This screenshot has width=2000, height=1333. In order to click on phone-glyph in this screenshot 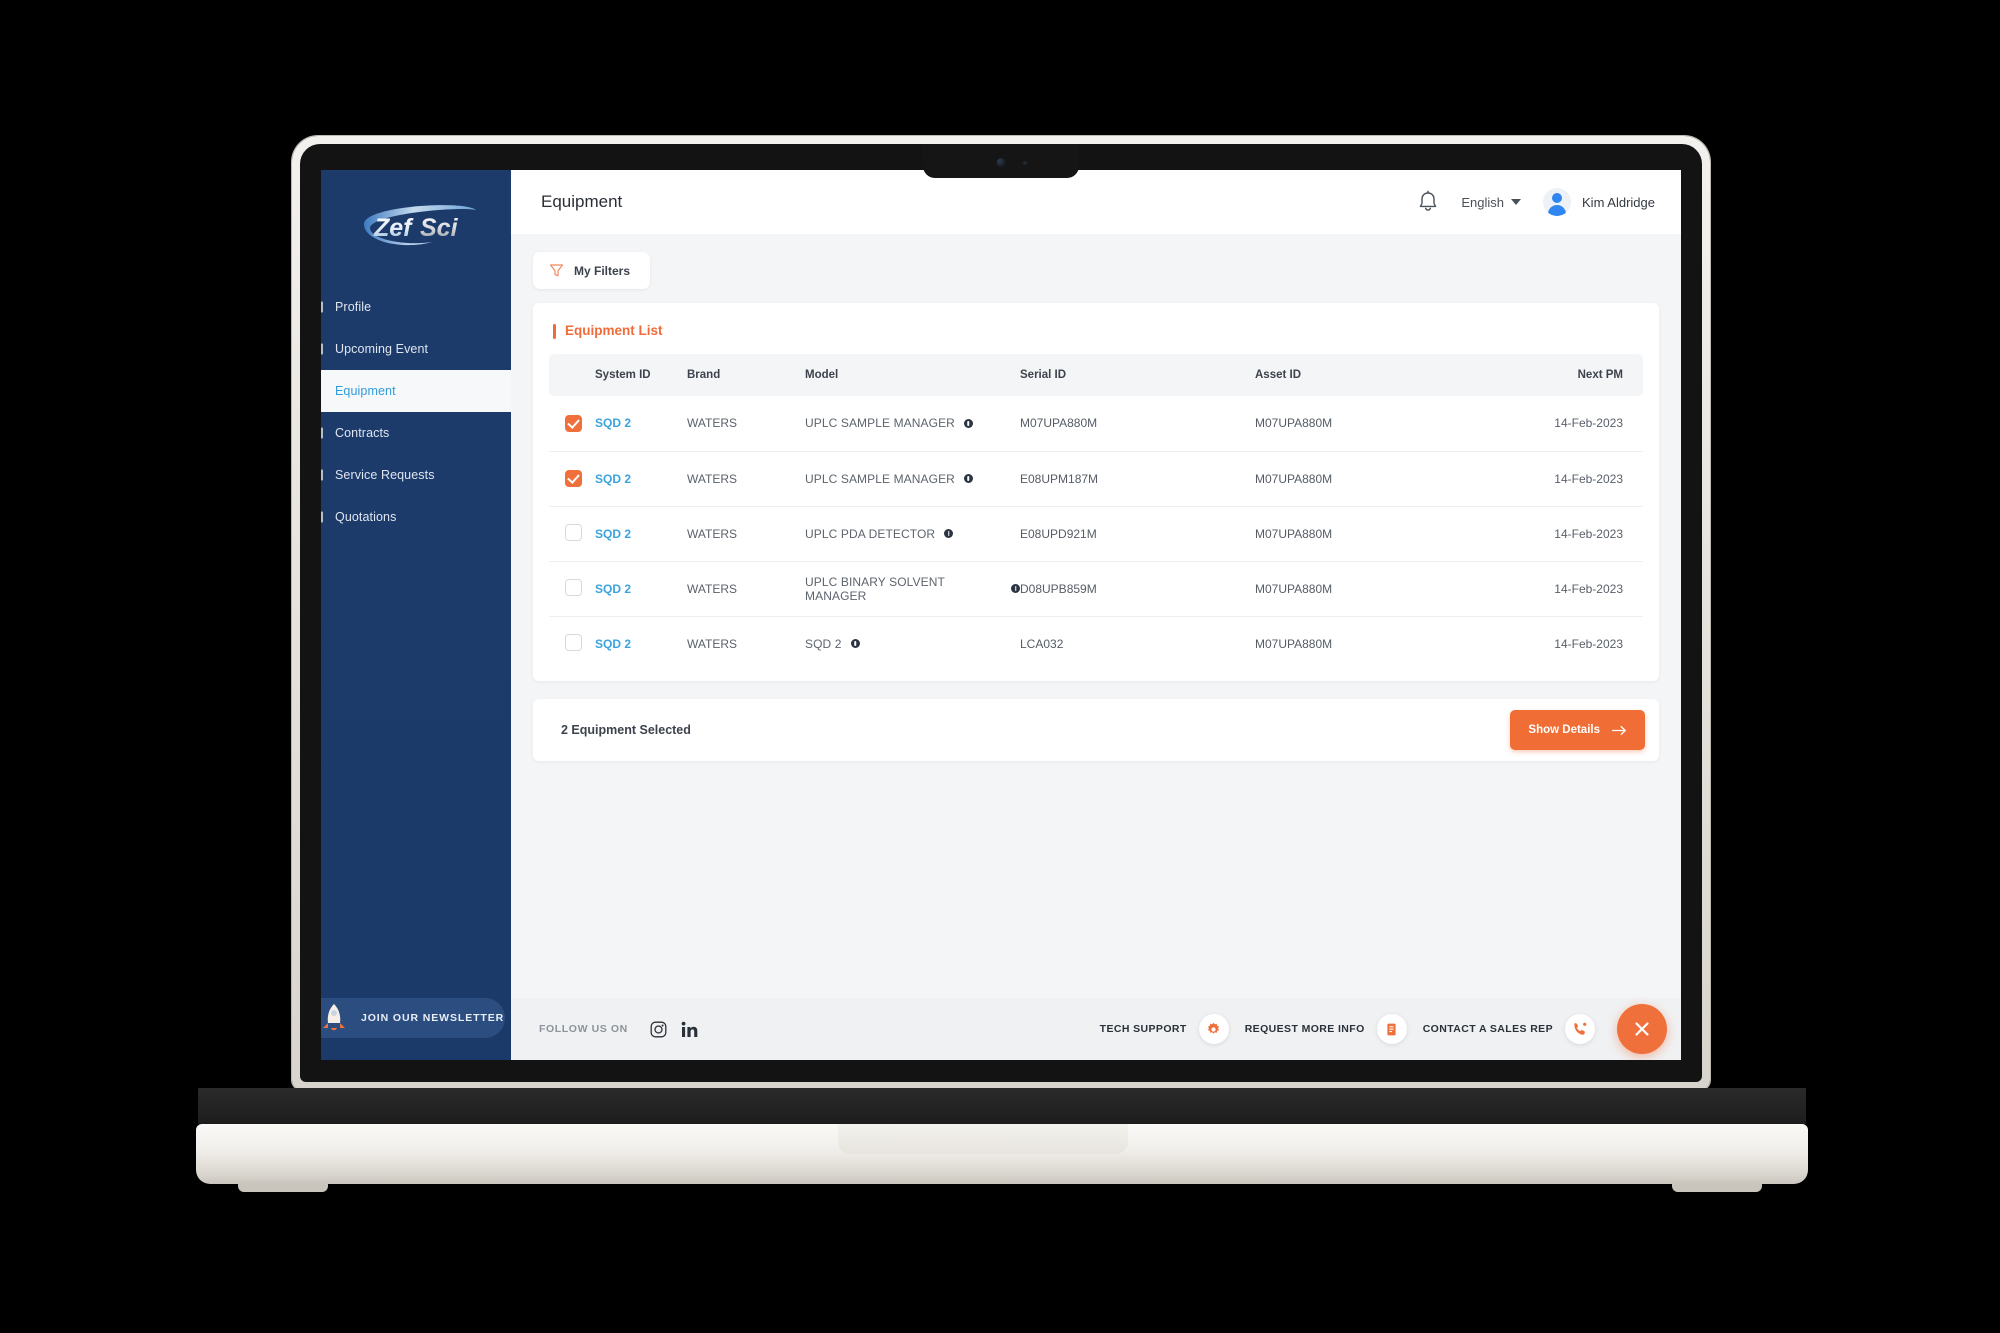, I will do `click(1580, 1028)`.